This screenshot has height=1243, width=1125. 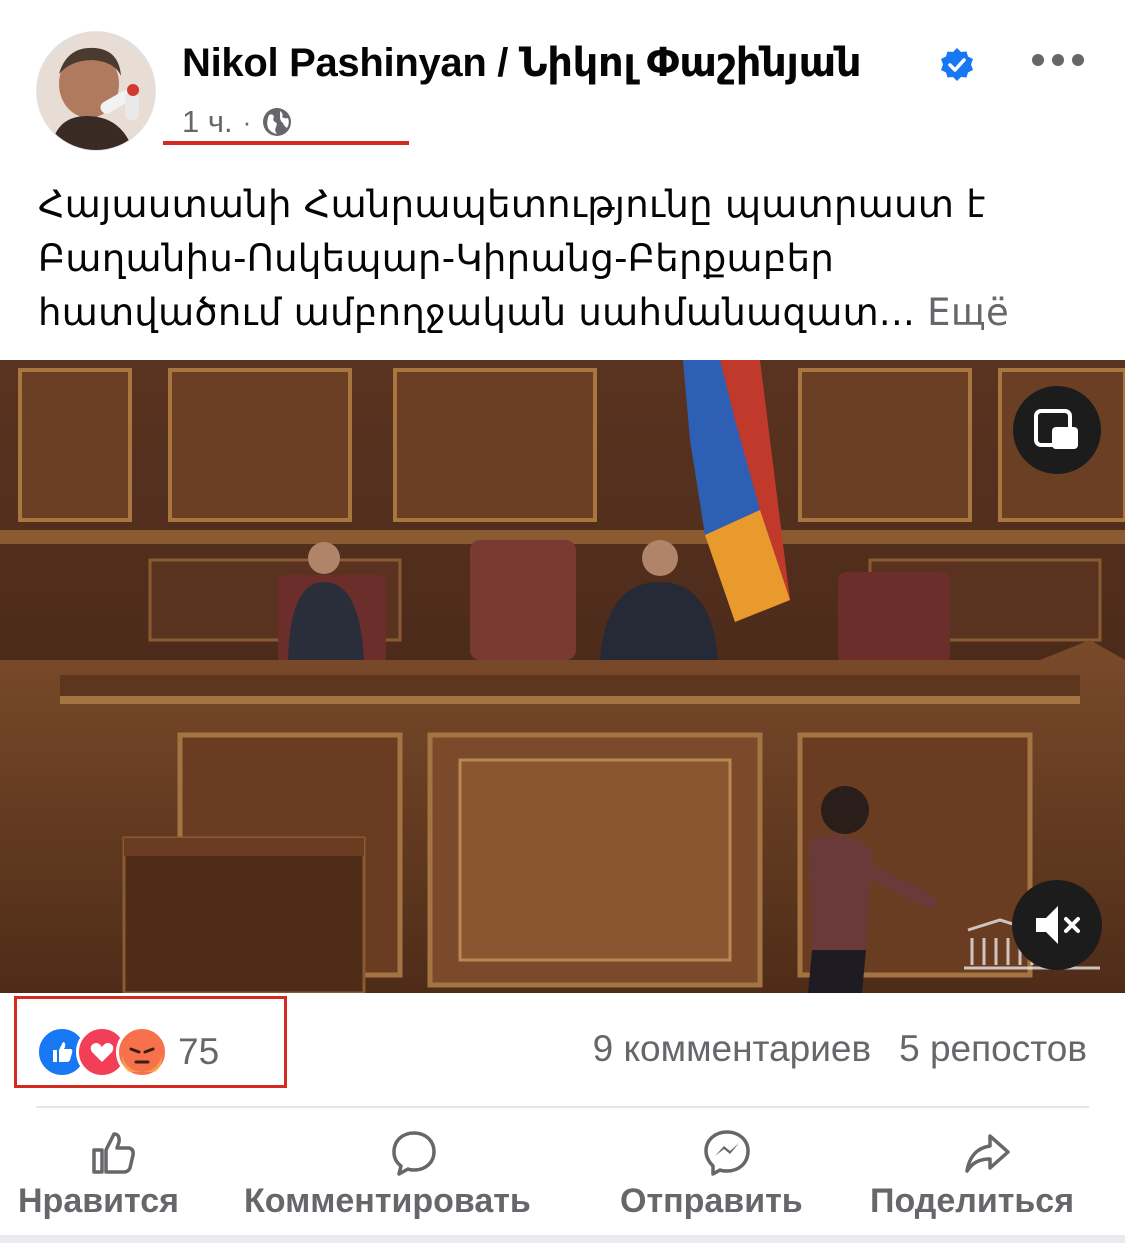 What do you see at coordinates (387, 1201) in the screenshot?
I see `comment-label: Комментировать` at bounding box center [387, 1201].